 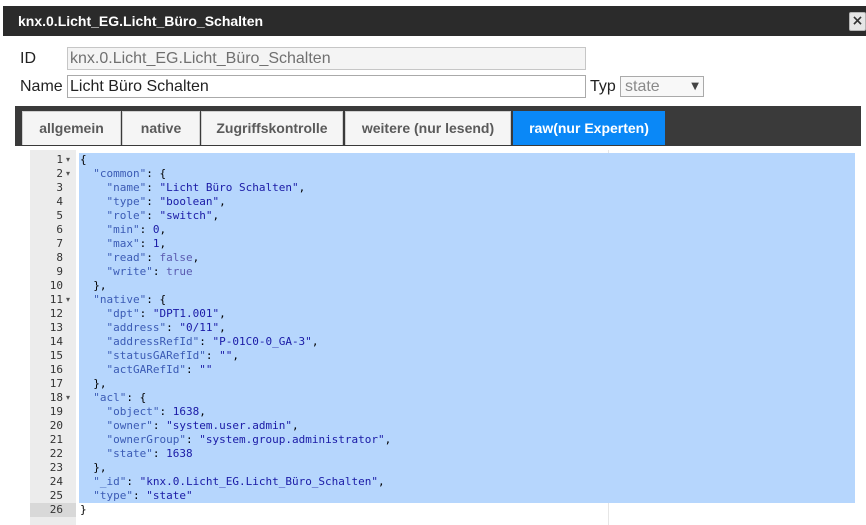 I want to click on type-select-value: state, so click(x=642, y=86).